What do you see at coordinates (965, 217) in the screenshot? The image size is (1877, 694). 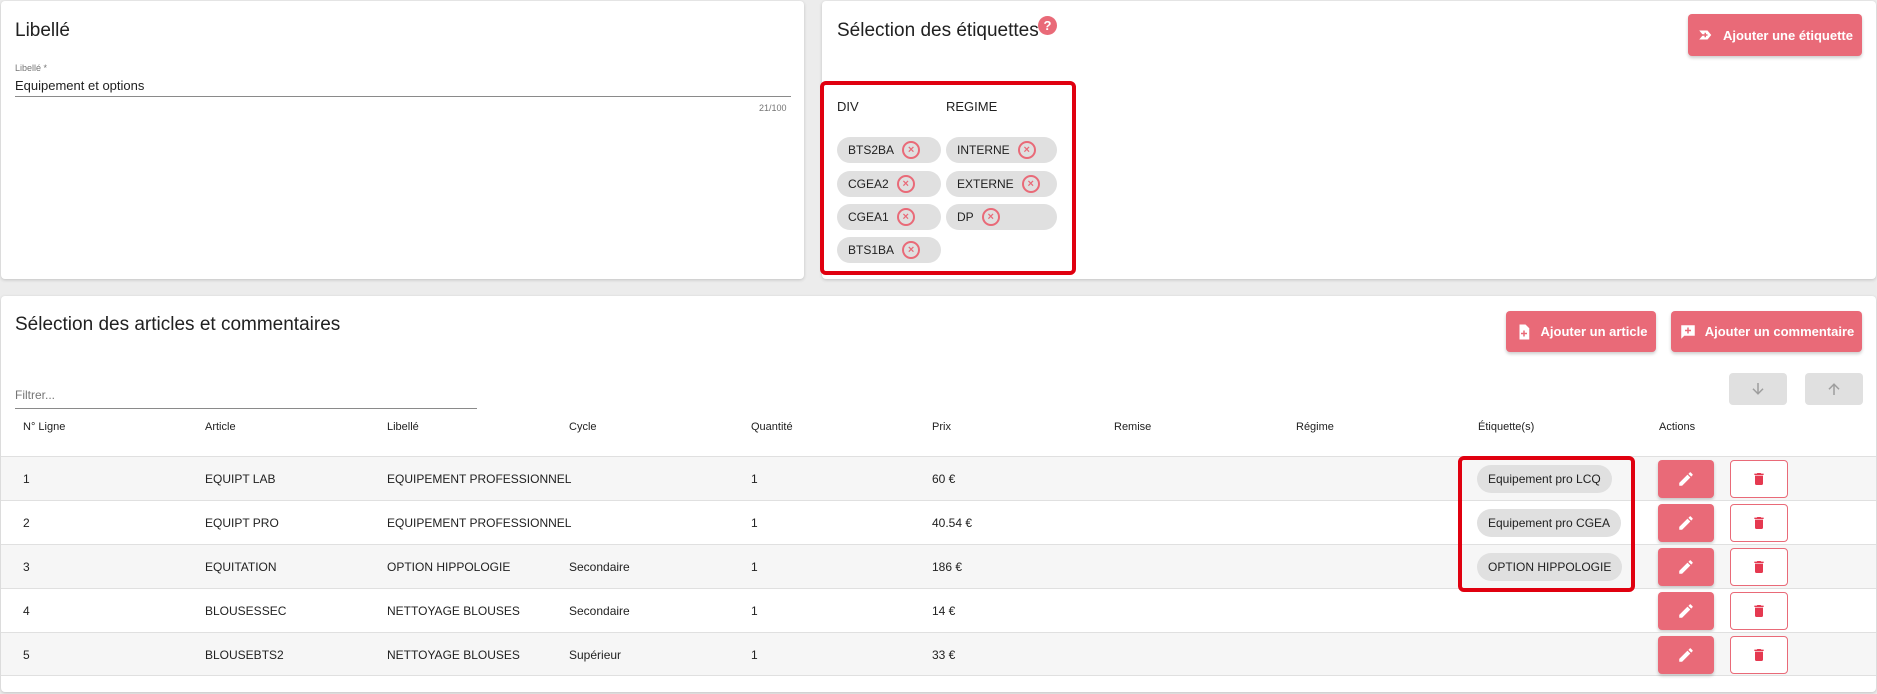 I see `chip-label: DP` at bounding box center [965, 217].